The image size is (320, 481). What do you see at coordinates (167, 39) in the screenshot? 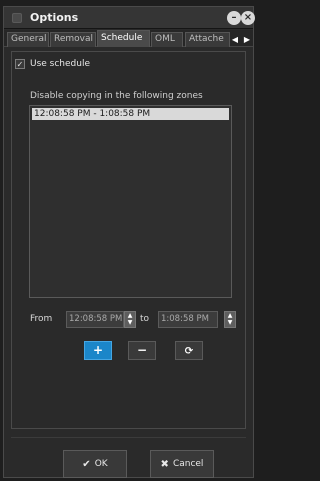
I see `tab-oml: OML` at bounding box center [167, 39].